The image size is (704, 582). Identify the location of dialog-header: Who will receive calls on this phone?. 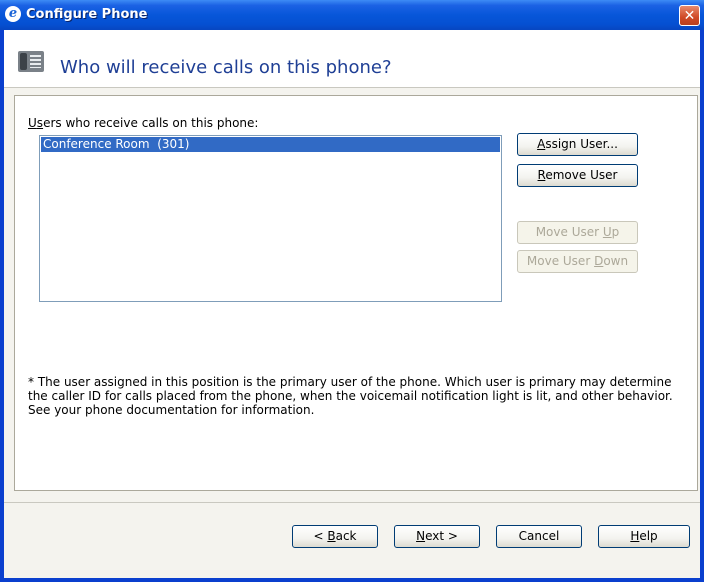
(352, 58).